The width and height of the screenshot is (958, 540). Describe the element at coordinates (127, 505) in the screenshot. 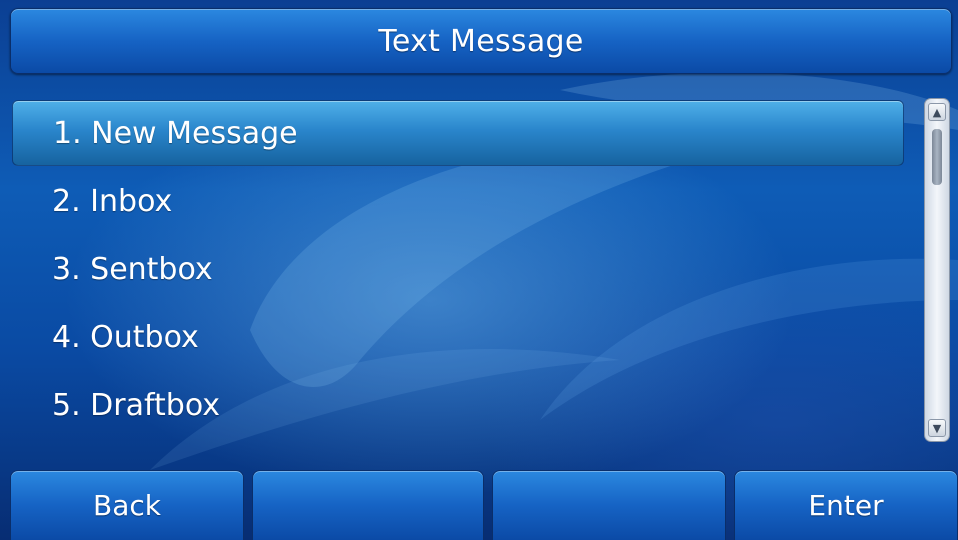

I see `back-softkey: Back` at that location.